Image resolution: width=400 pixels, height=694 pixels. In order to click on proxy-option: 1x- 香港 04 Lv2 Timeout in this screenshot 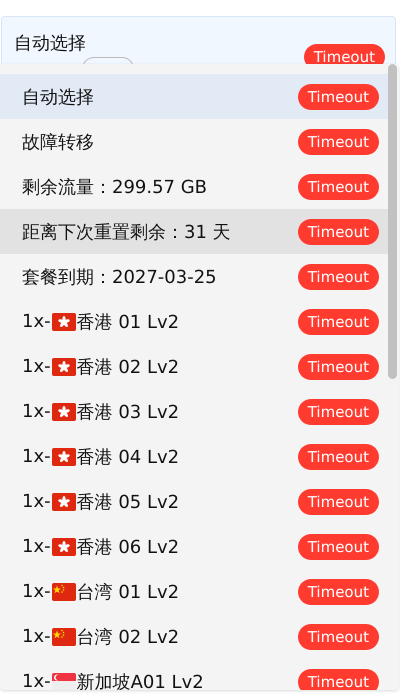, I will do `click(194, 456)`.